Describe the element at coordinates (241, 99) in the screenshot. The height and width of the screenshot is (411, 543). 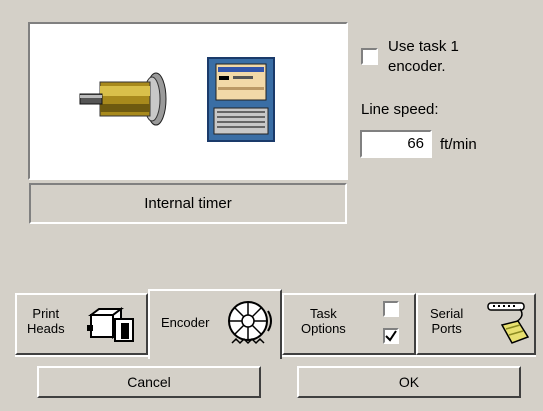
I see `computer-terminal-icon` at that location.